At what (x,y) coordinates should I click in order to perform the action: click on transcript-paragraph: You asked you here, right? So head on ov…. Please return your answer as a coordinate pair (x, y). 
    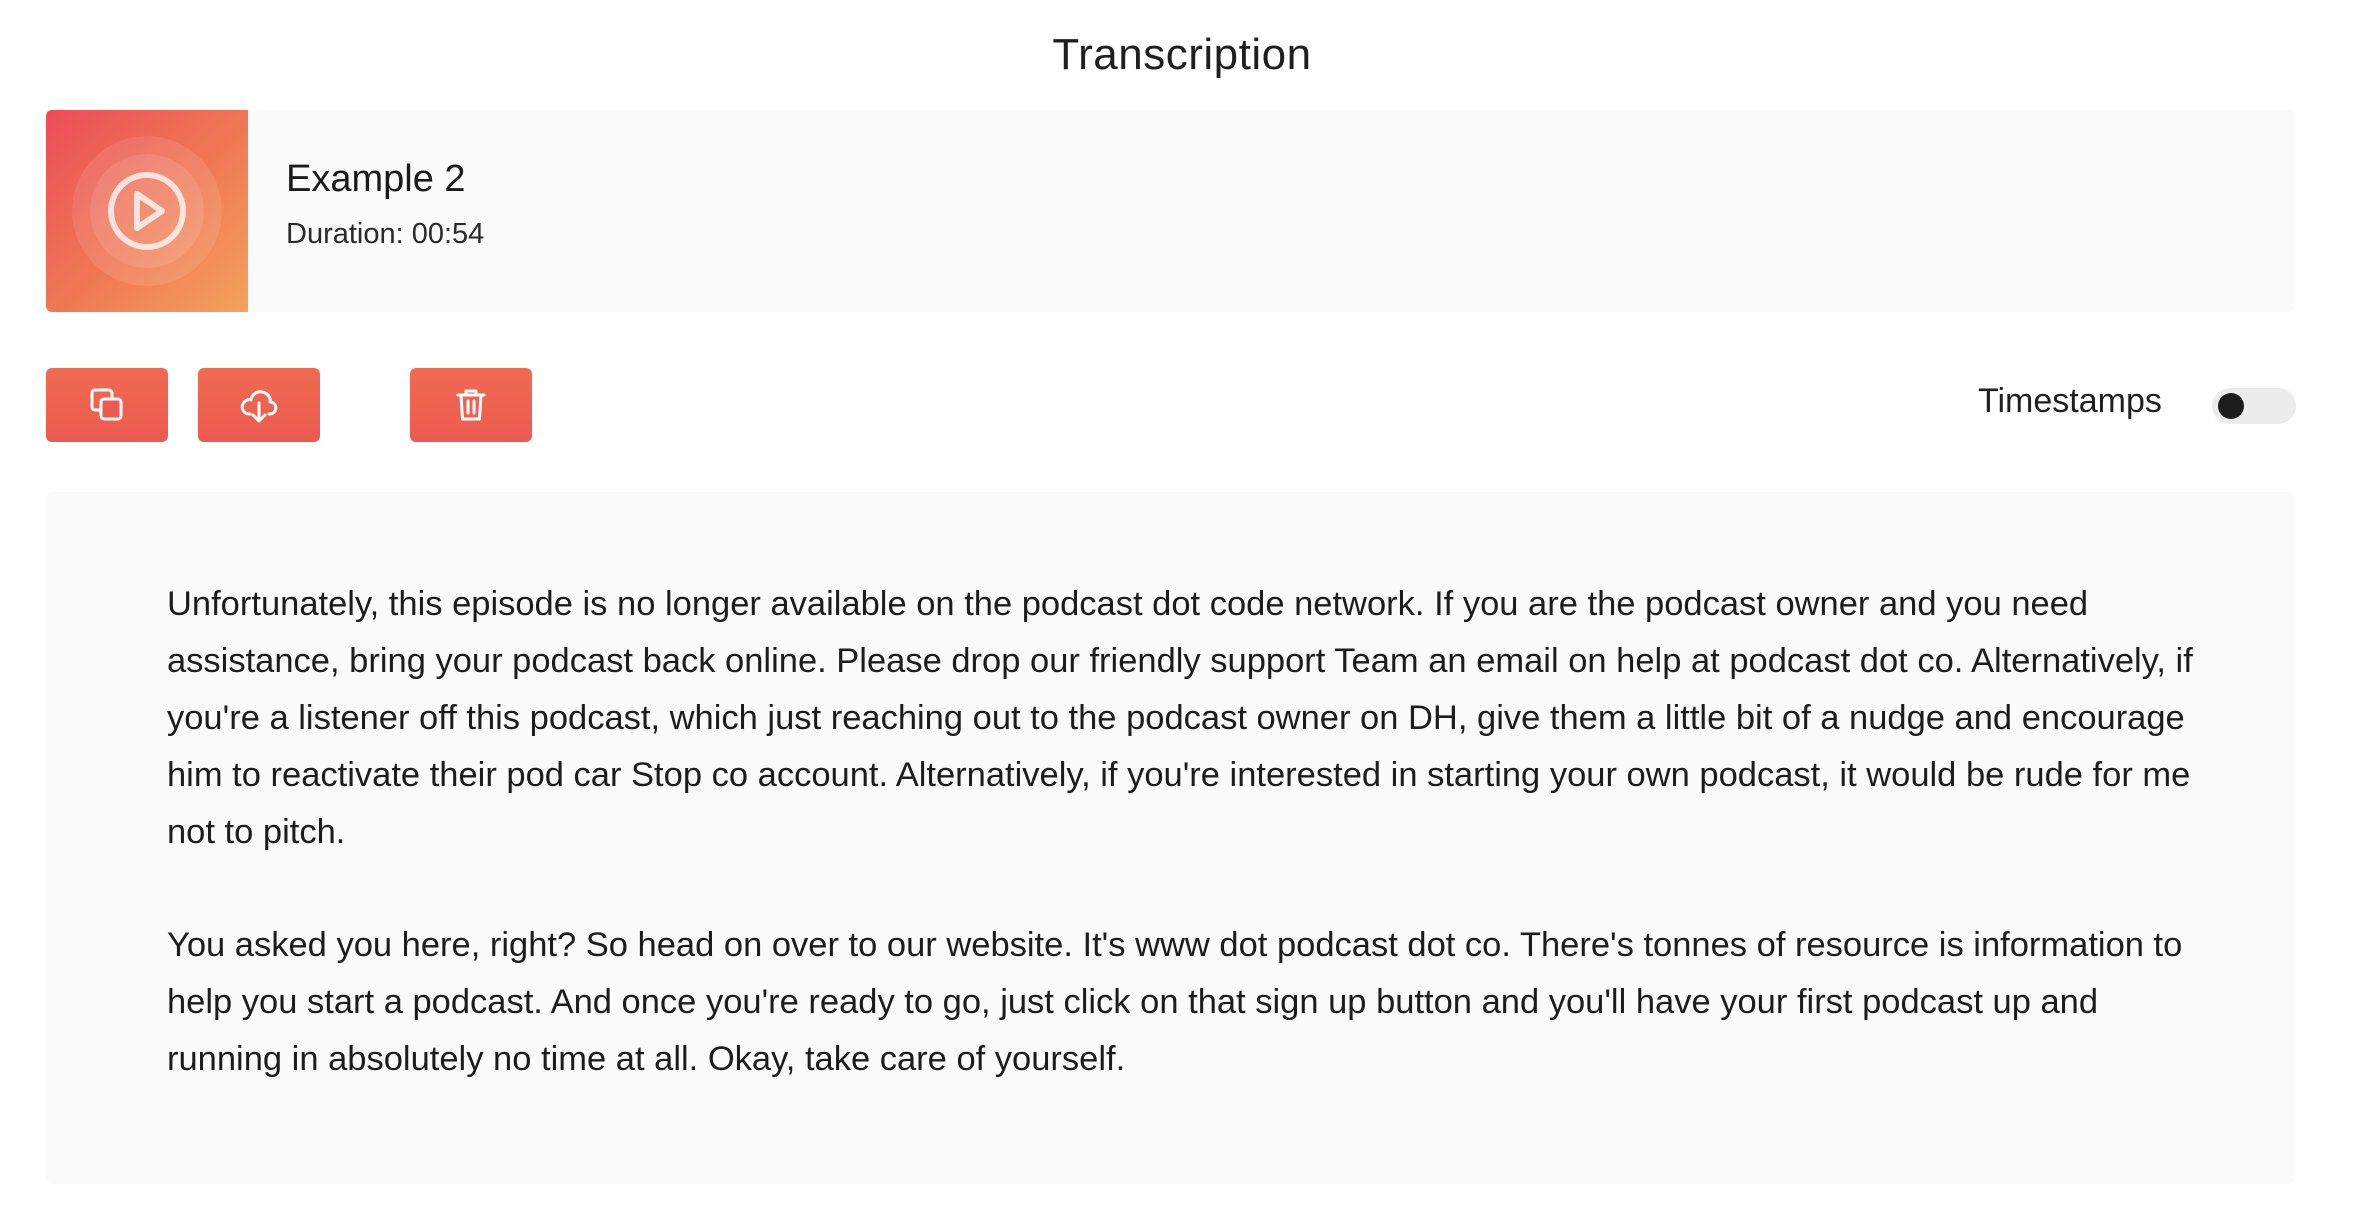
    Looking at the image, I should click on (1175, 1002).